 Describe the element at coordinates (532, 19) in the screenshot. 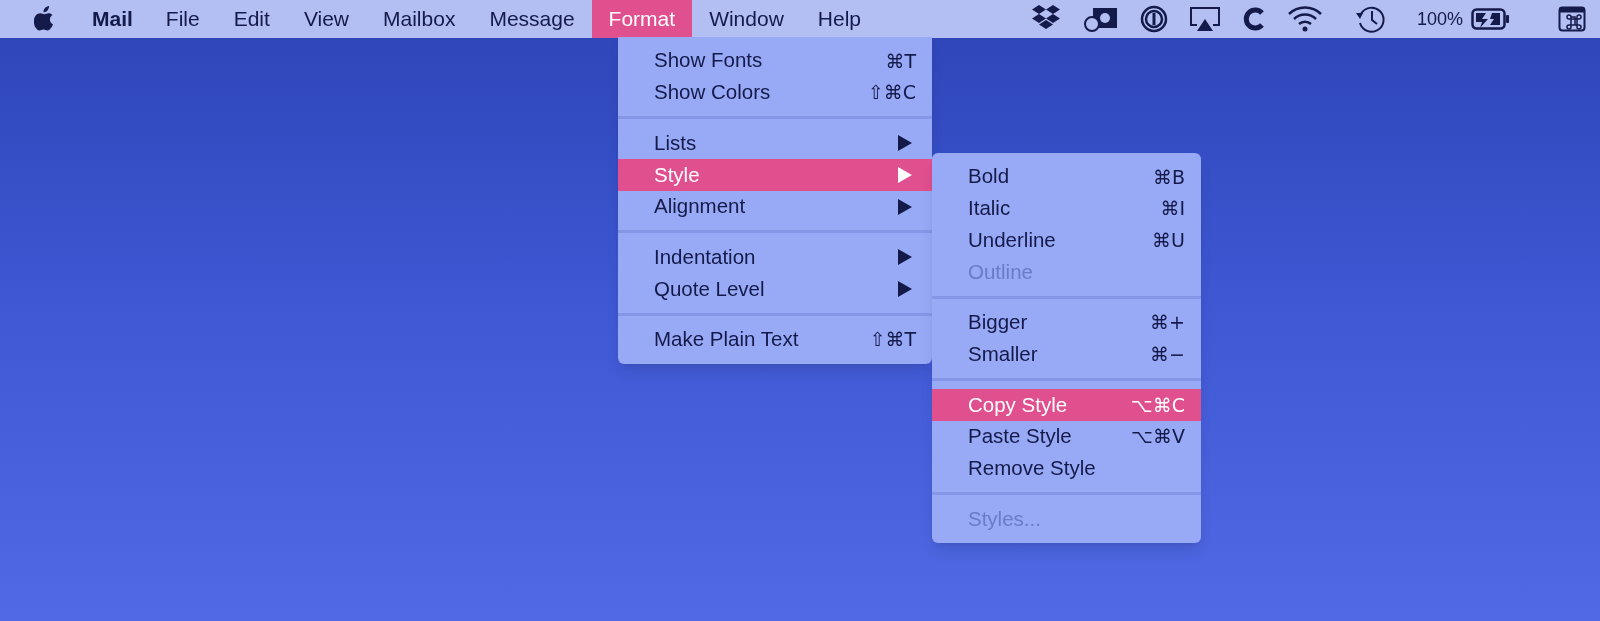

I see `menu-bar-item: Message` at that location.